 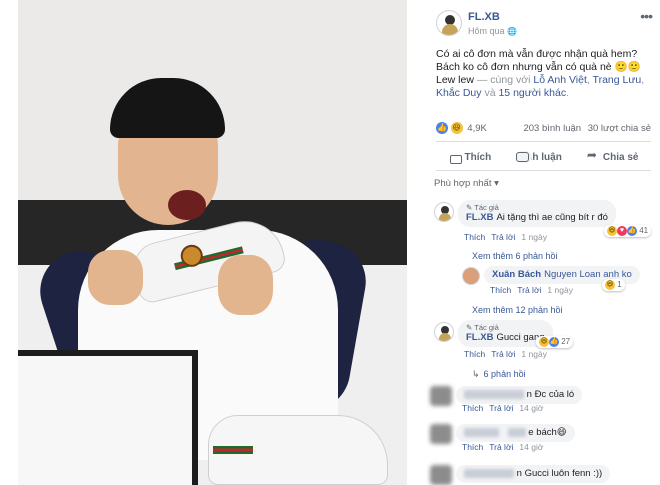 What do you see at coordinates (587, 128) in the screenshot?
I see `stats-right: 203 bình luận 30 lượt chia sẻ` at bounding box center [587, 128].